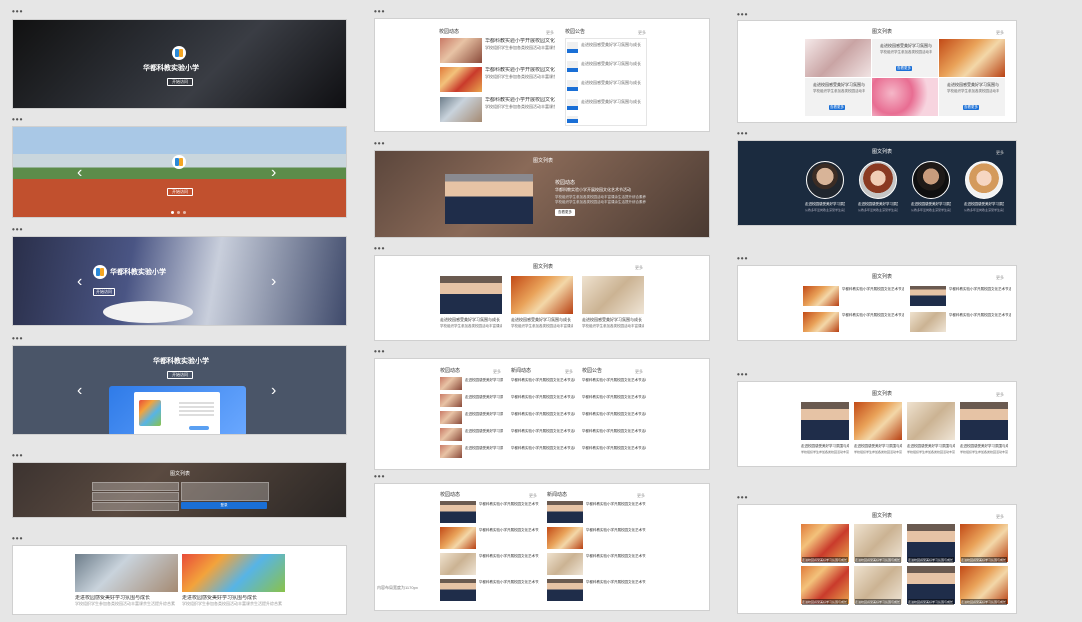 This screenshot has width=1082, height=622. I want to click on email-input, so click(135, 506).